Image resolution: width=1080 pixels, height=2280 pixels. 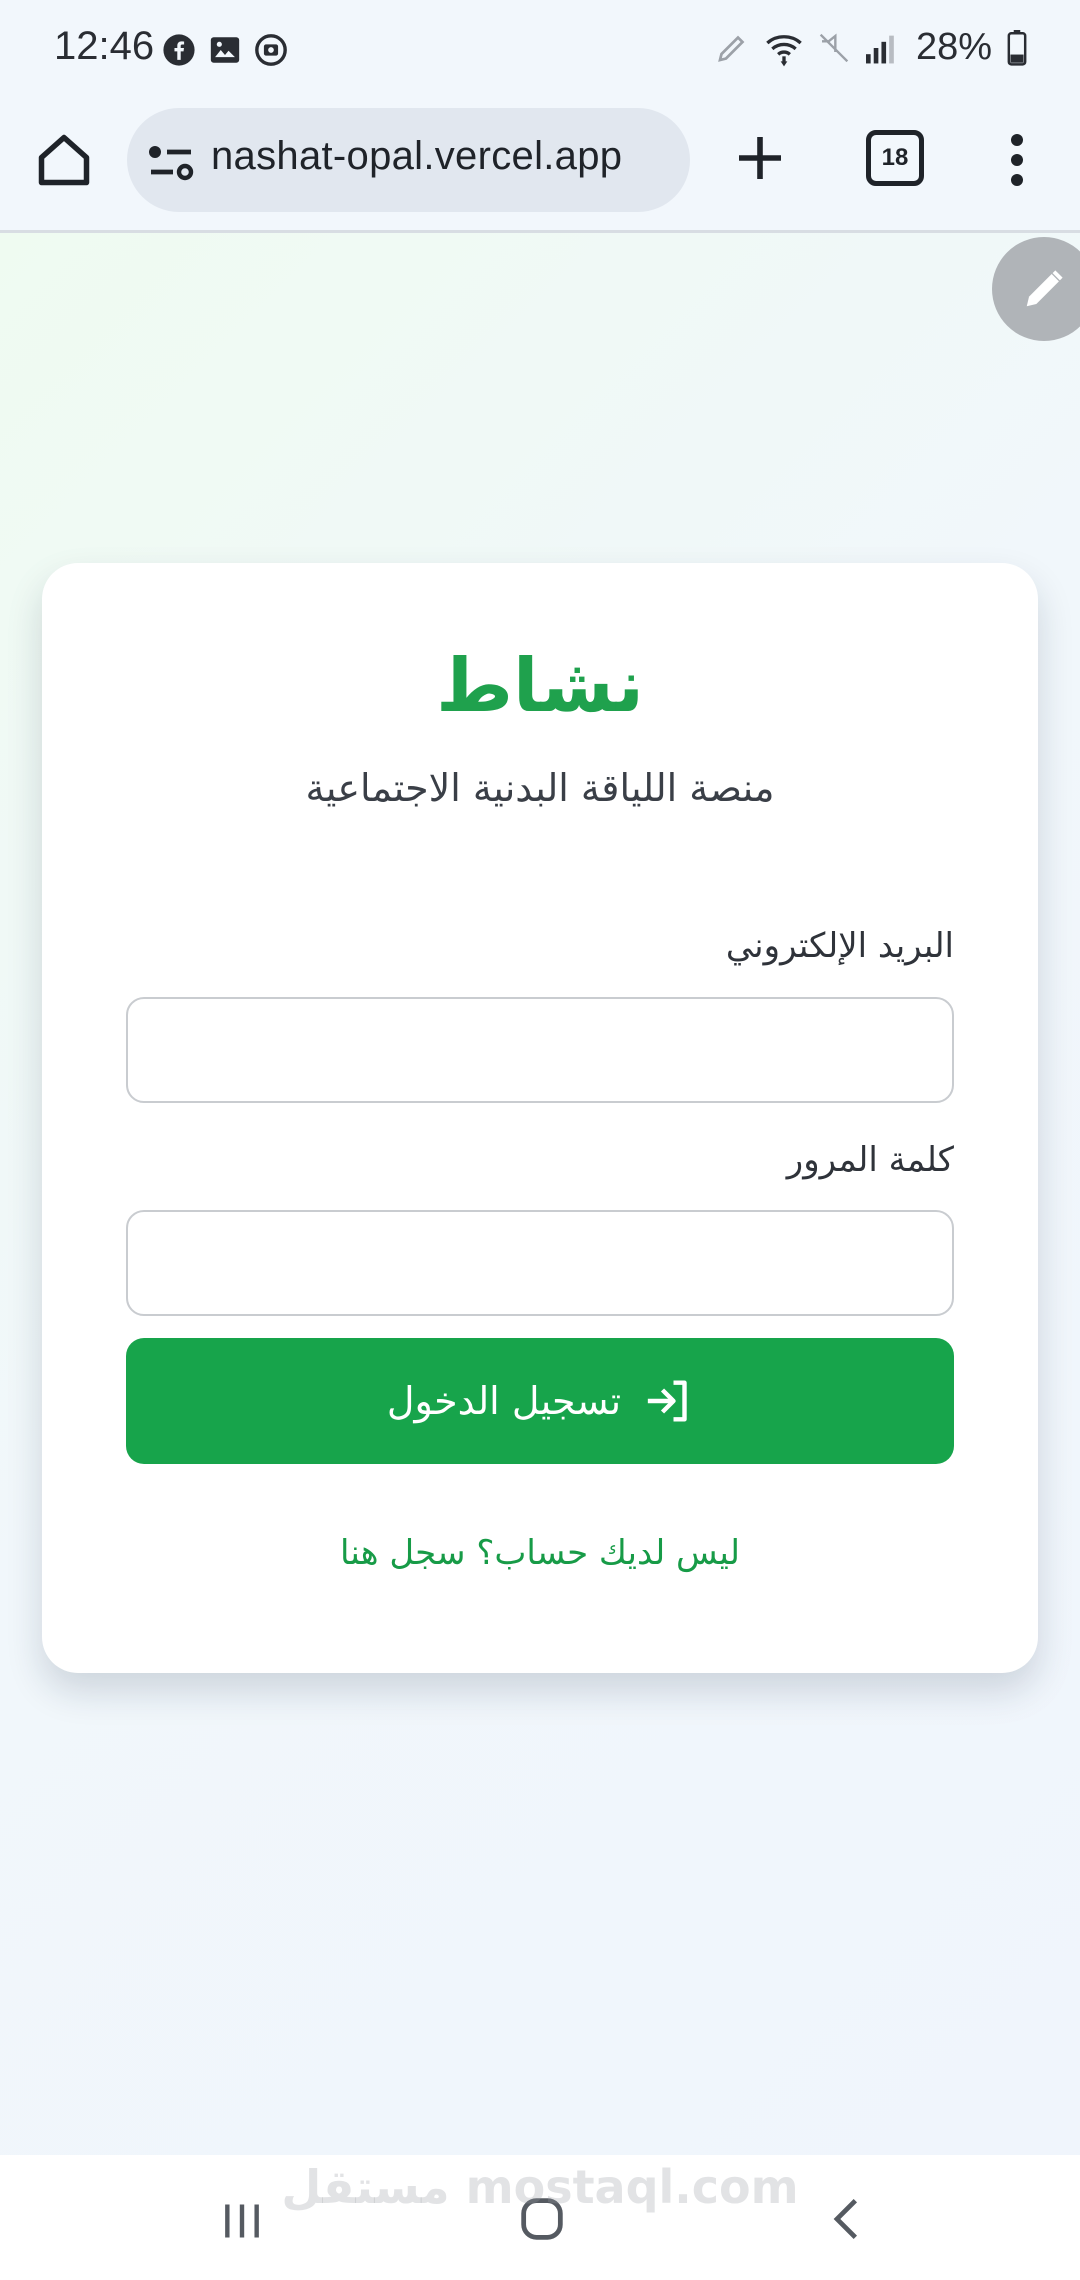 I want to click on app-title: نشاط, so click(x=540, y=686).